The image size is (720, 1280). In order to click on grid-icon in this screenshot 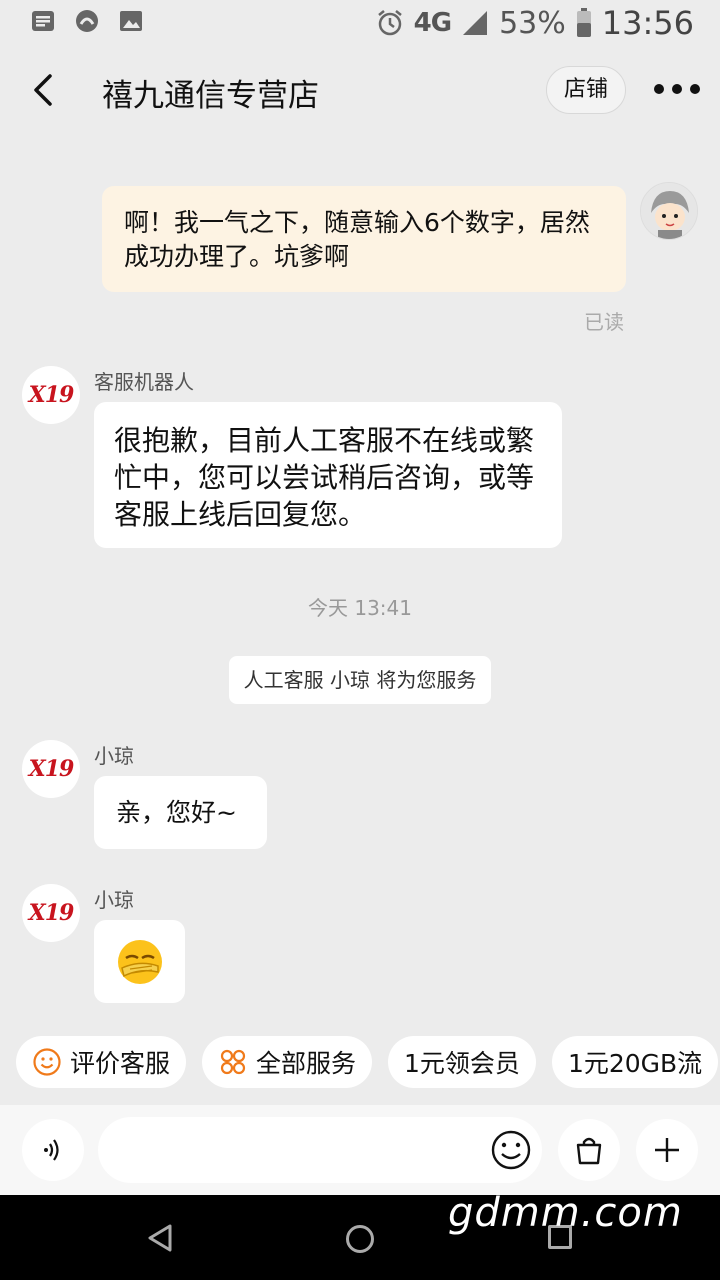, I will do `click(233, 1062)`.